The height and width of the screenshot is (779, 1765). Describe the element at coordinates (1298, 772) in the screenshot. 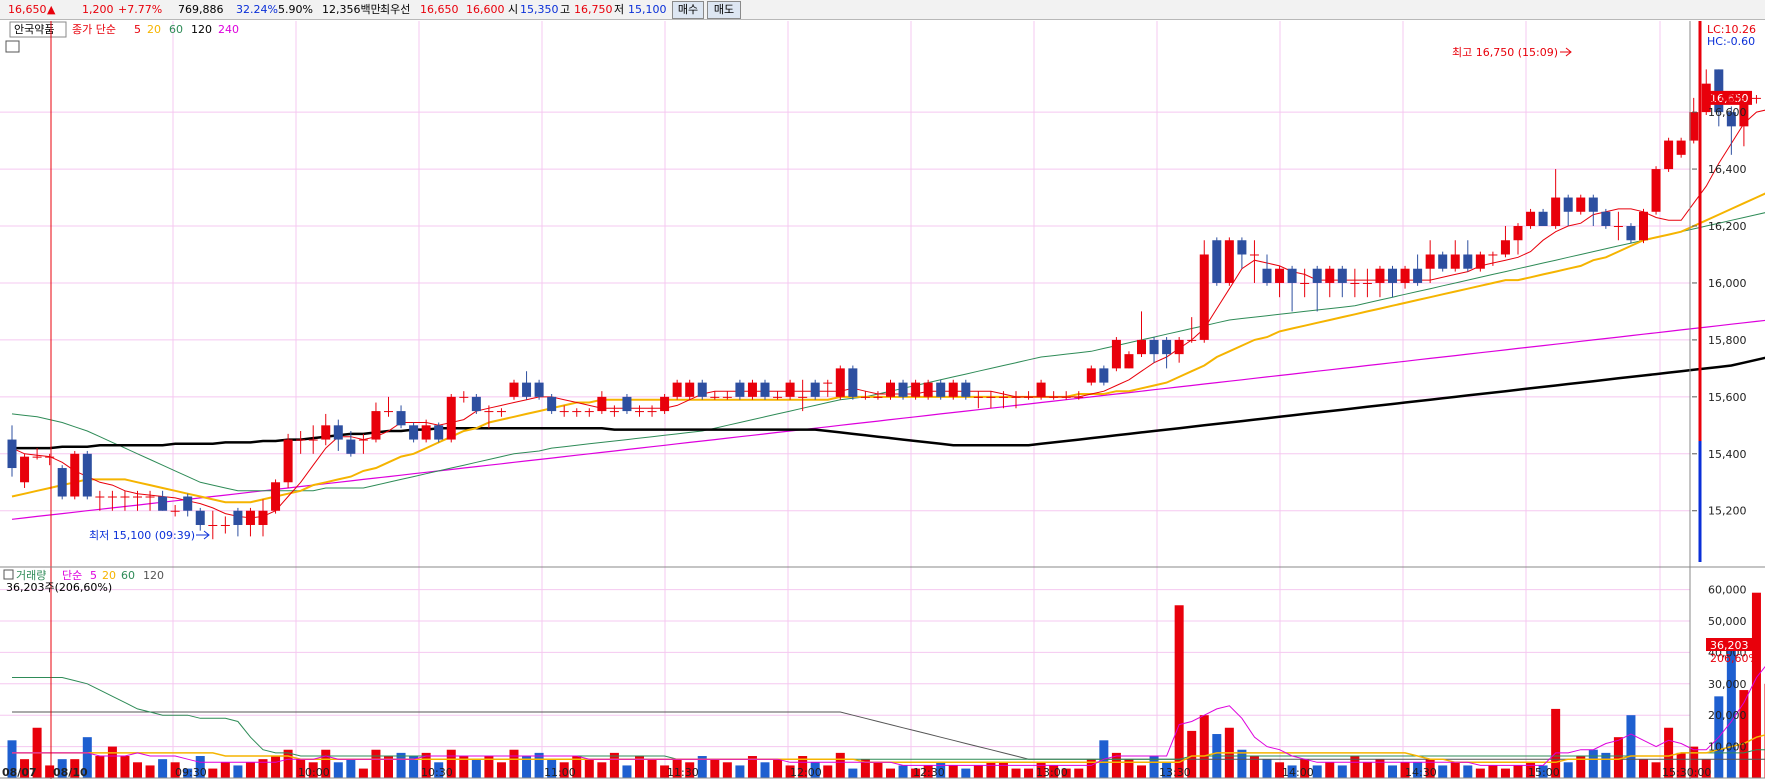

I see `time-tick-label: 14:00` at that location.